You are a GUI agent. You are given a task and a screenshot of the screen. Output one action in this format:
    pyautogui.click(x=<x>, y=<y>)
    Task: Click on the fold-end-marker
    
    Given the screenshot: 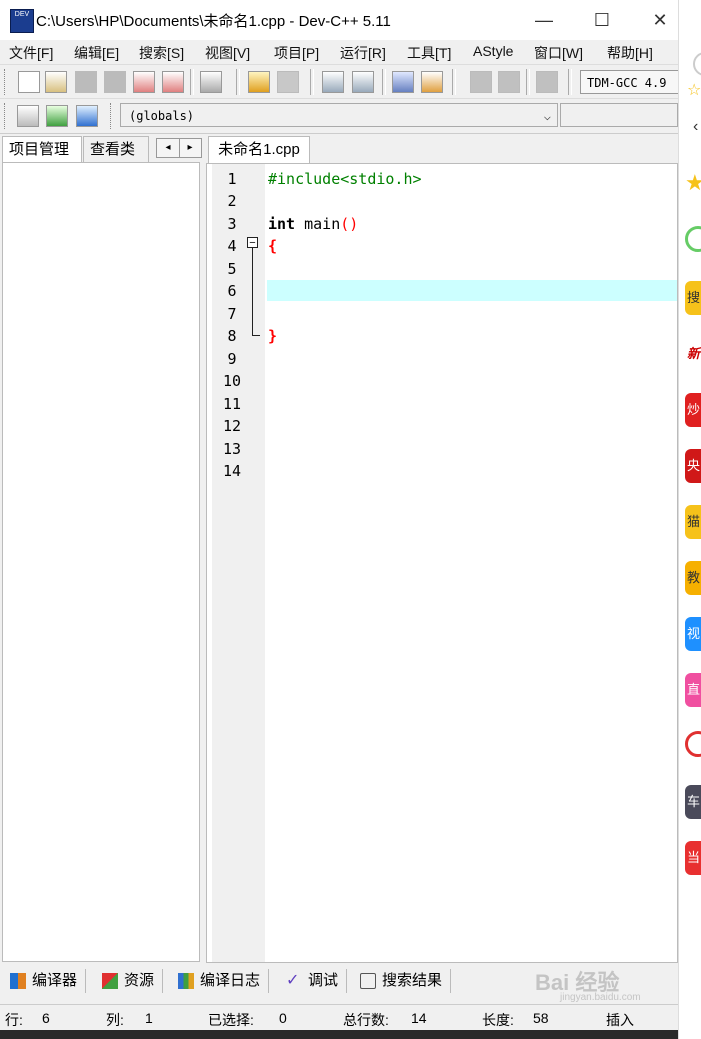 What is the action you would take?
    pyautogui.click(x=256, y=335)
    